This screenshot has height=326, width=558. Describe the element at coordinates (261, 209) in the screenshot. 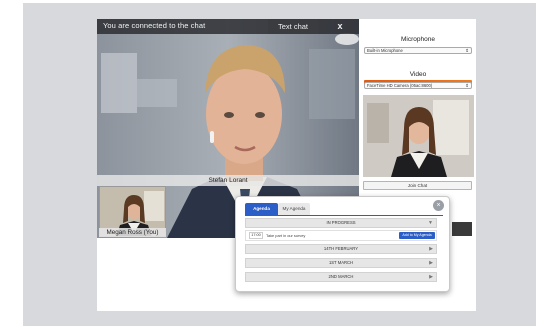

I see `tab-agenda: Agenda` at that location.